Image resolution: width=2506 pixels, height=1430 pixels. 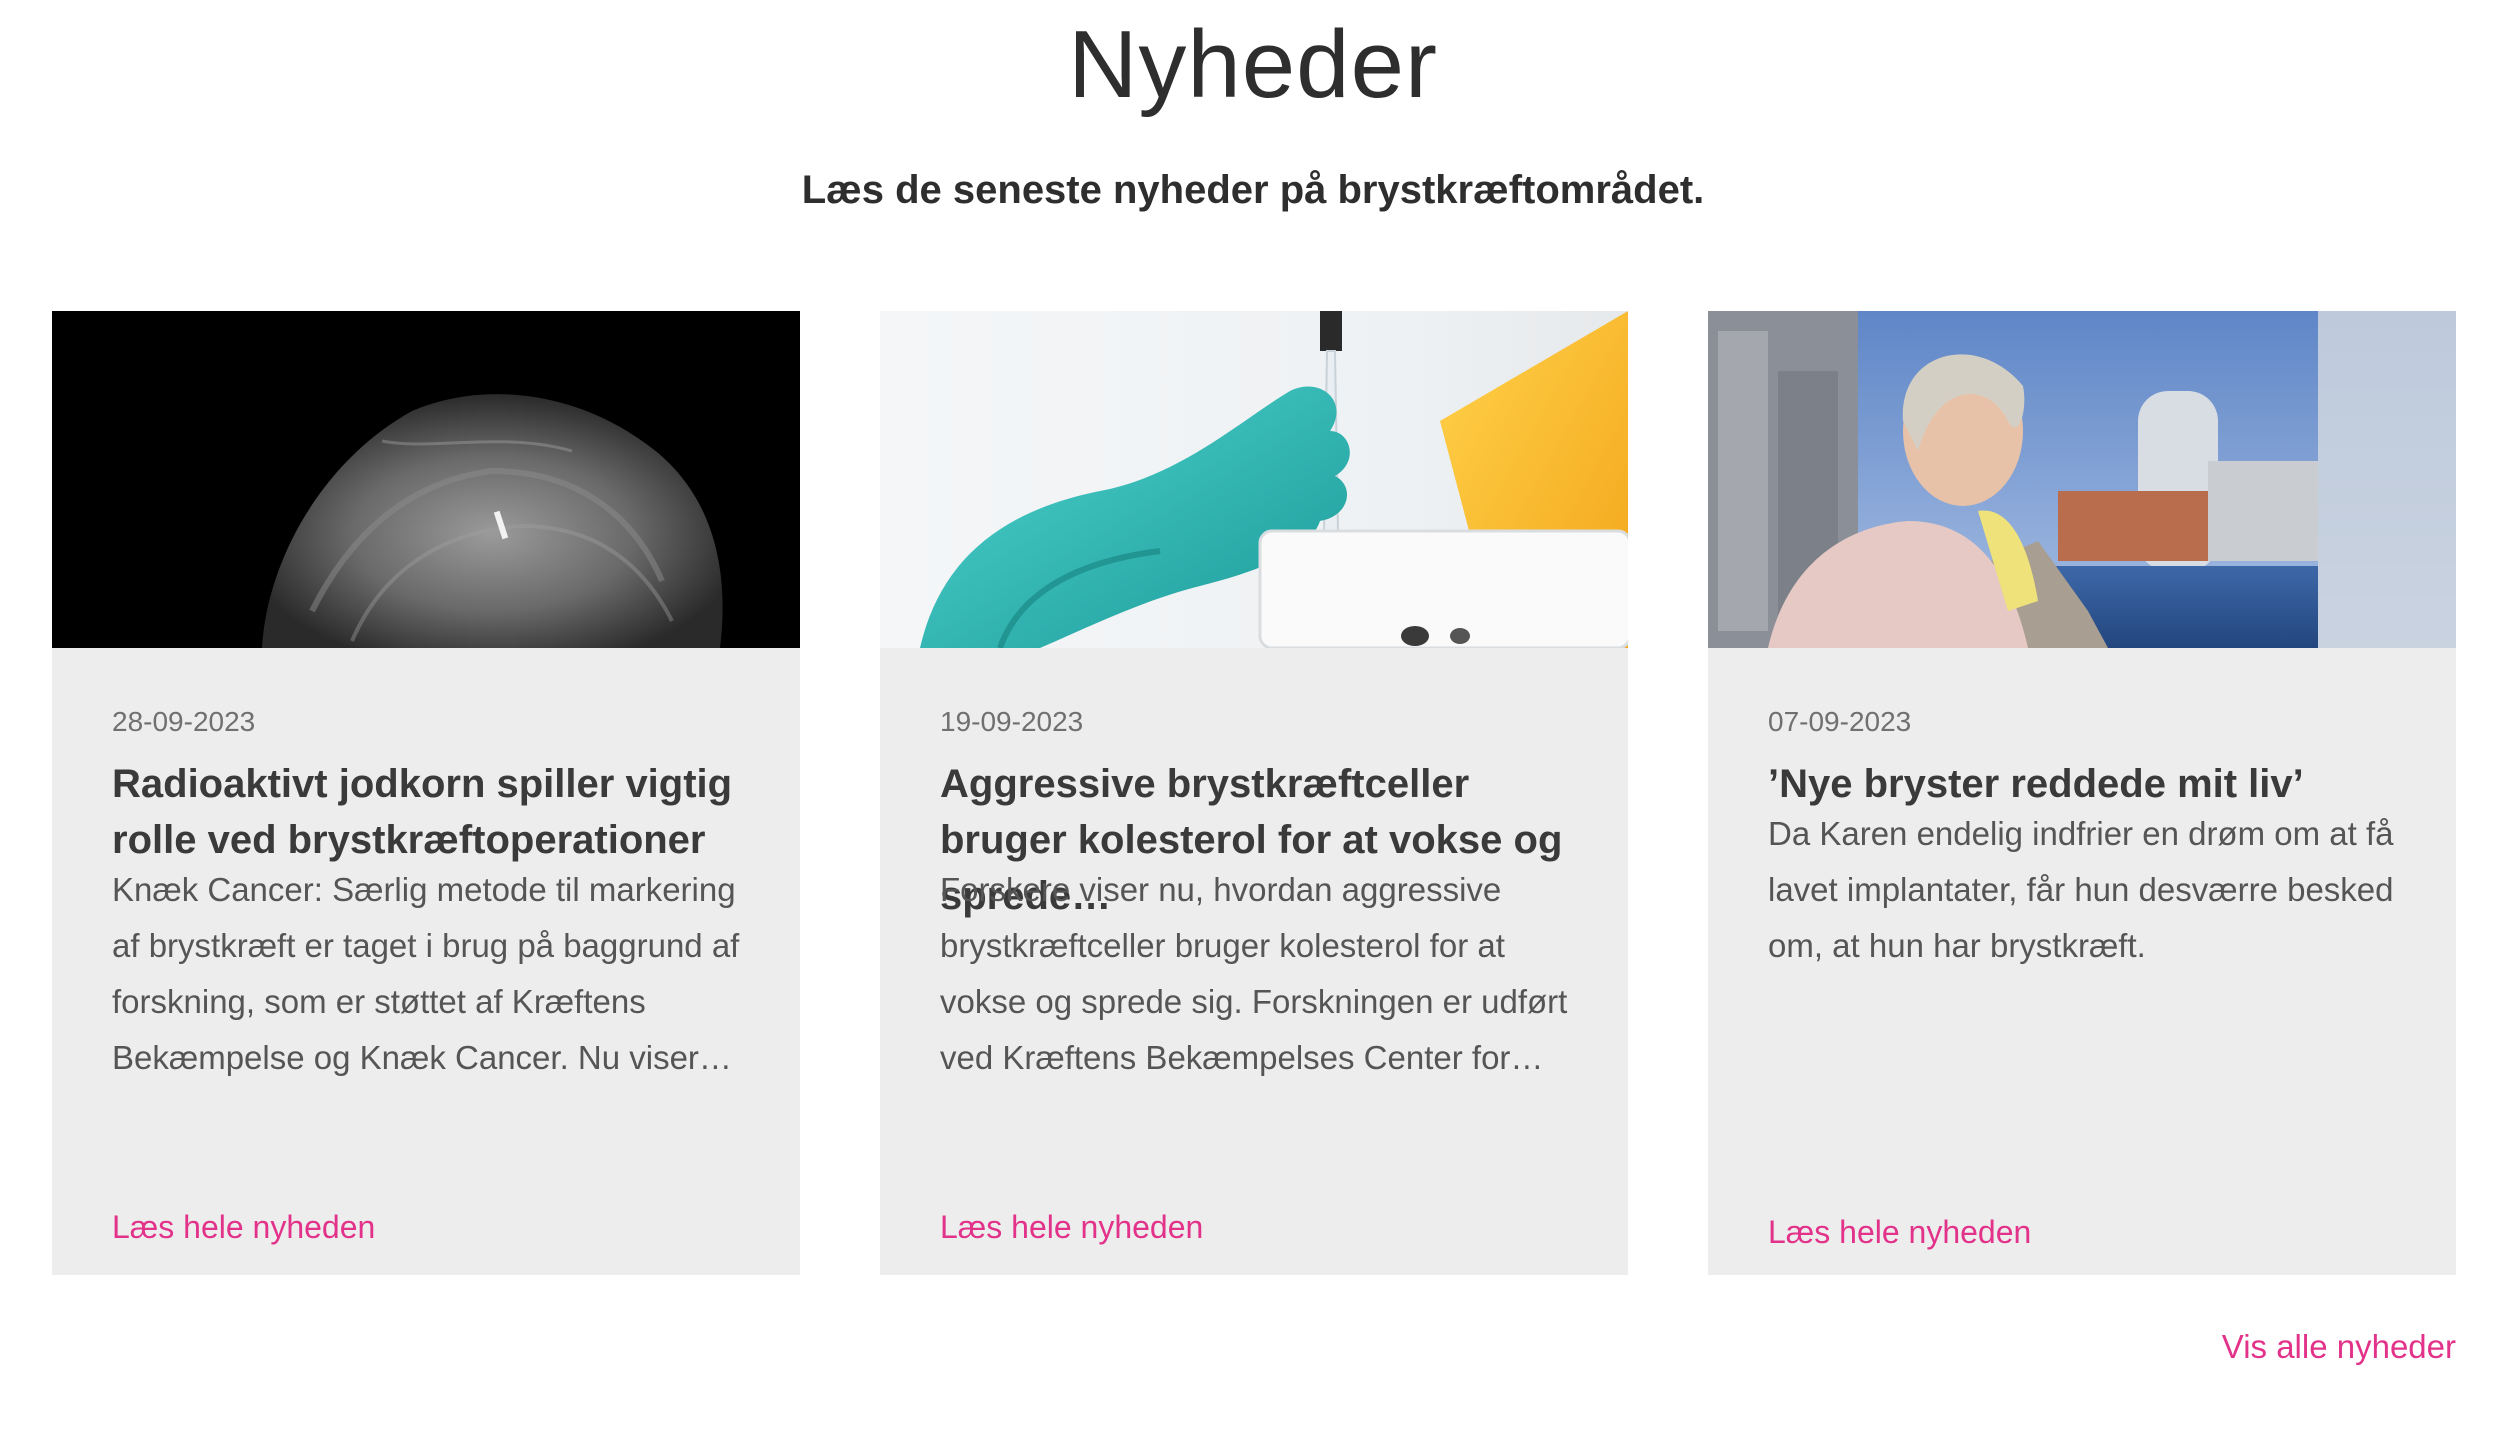 What do you see at coordinates (426, 479) in the screenshot?
I see `mammogram-image` at bounding box center [426, 479].